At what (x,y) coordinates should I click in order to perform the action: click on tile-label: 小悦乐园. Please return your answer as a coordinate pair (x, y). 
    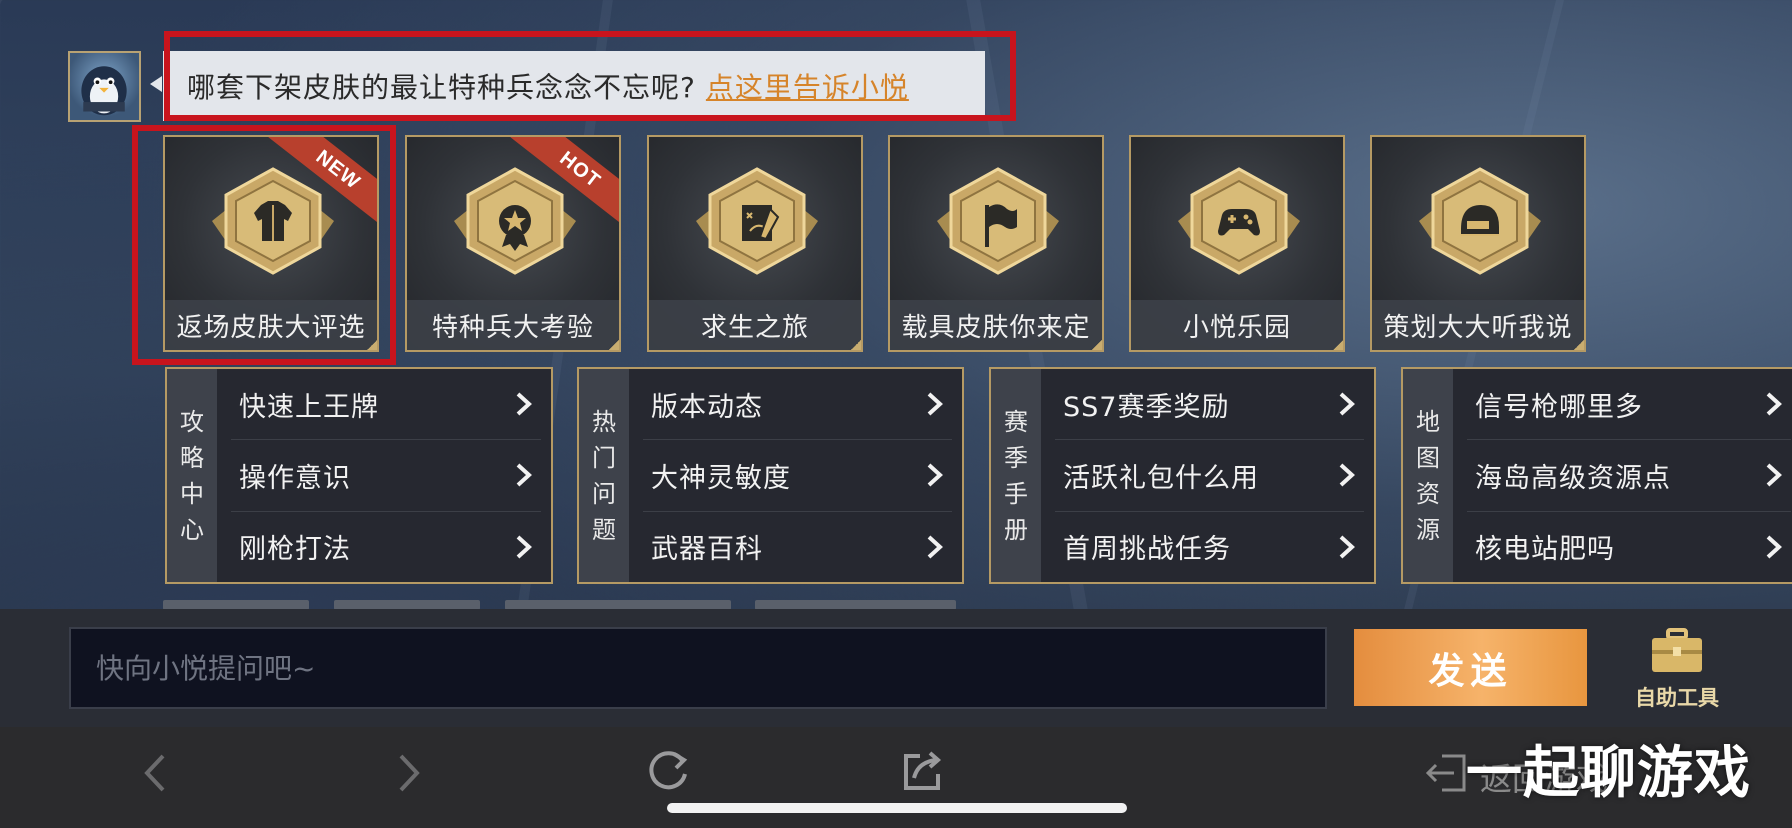
    Looking at the image, I should click on (1237, 325).